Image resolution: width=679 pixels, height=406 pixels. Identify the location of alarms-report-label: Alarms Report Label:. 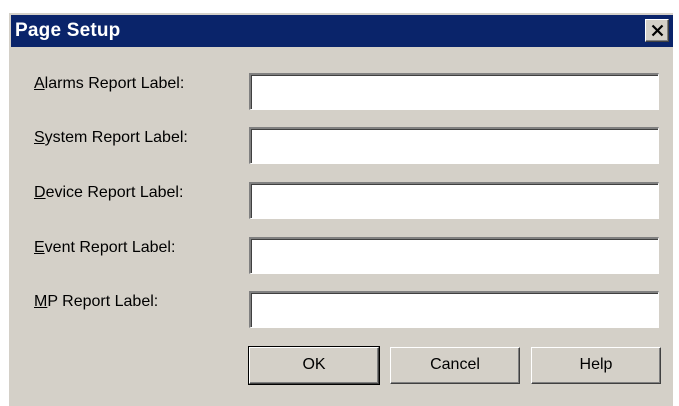
(109, 84).